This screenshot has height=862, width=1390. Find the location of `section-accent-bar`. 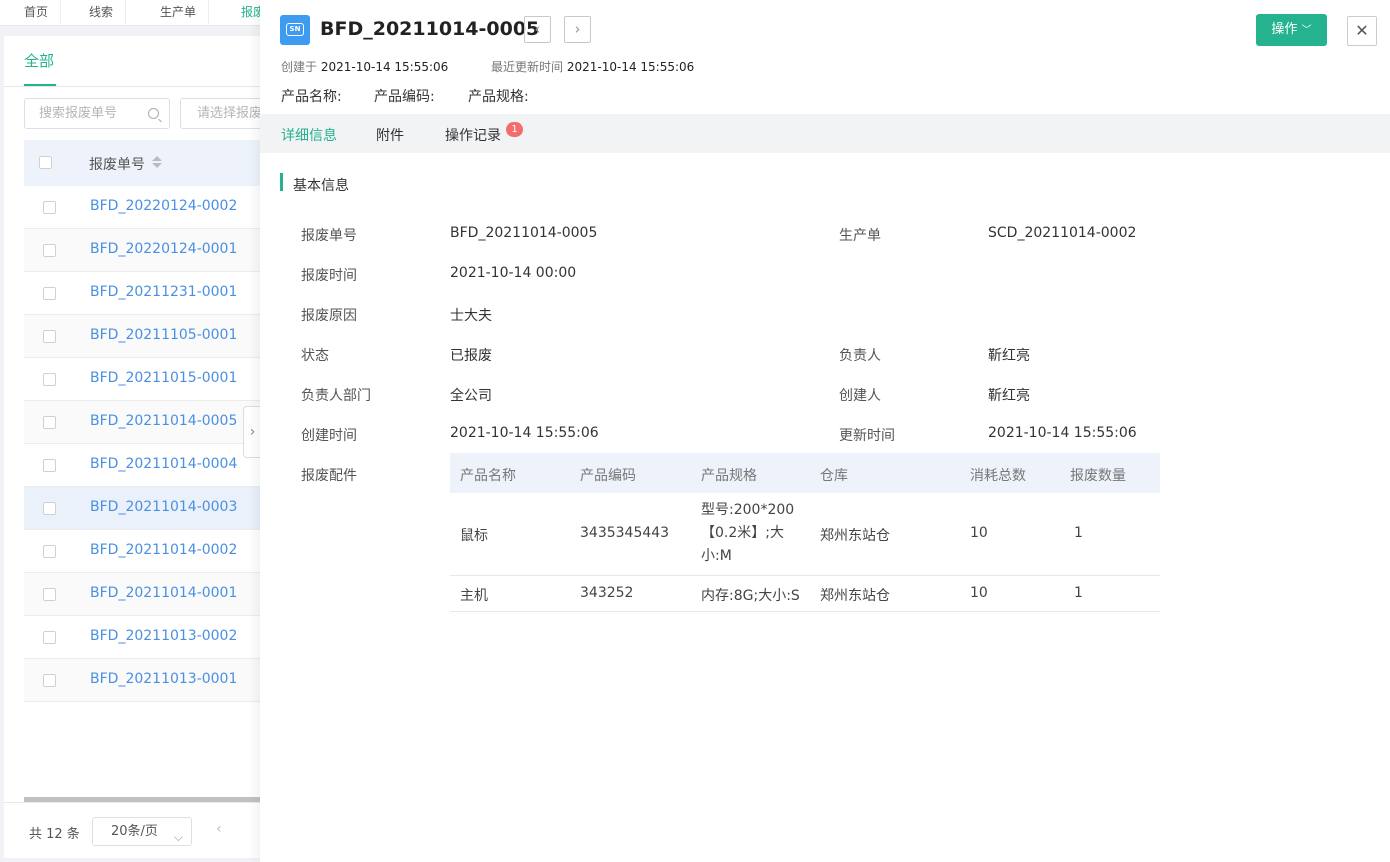

section-accent-bar is located at coordinates (281, 182).